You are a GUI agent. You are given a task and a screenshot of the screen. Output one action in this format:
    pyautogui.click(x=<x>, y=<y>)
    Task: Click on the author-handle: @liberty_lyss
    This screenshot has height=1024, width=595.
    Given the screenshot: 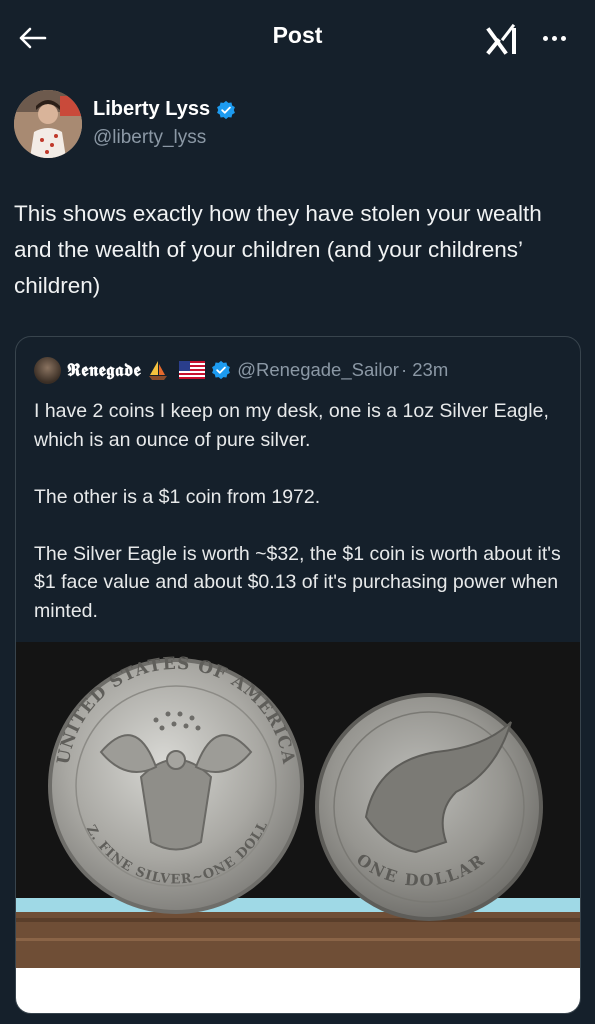 What is the action you would take?
    pyautogui.click(x=149, y=138)
    